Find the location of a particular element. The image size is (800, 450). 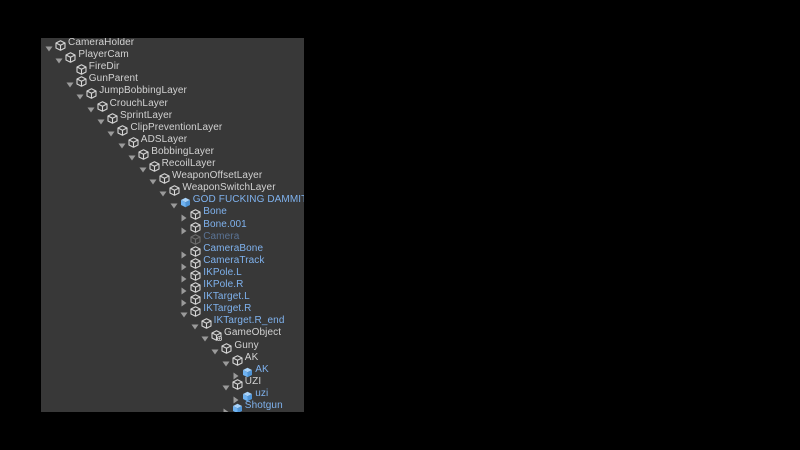

hierarchy-item-label: SprintLayer is located at coordinates (146, 115).